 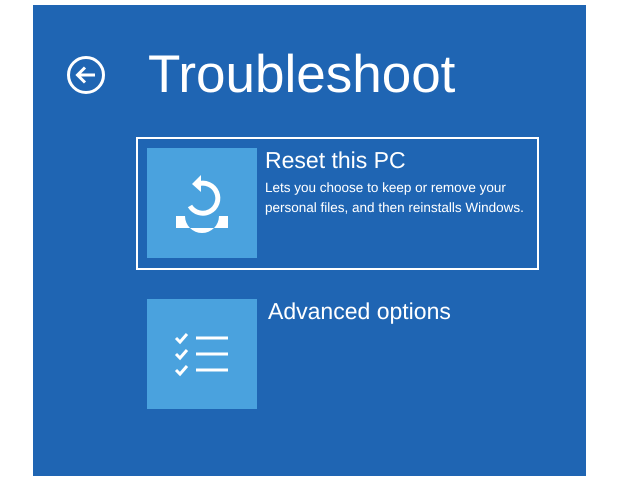 What do you see at coordinates (359, 311) in the screenshot?
I see `option-title: Advanced options` at bounding box center [359, 311].